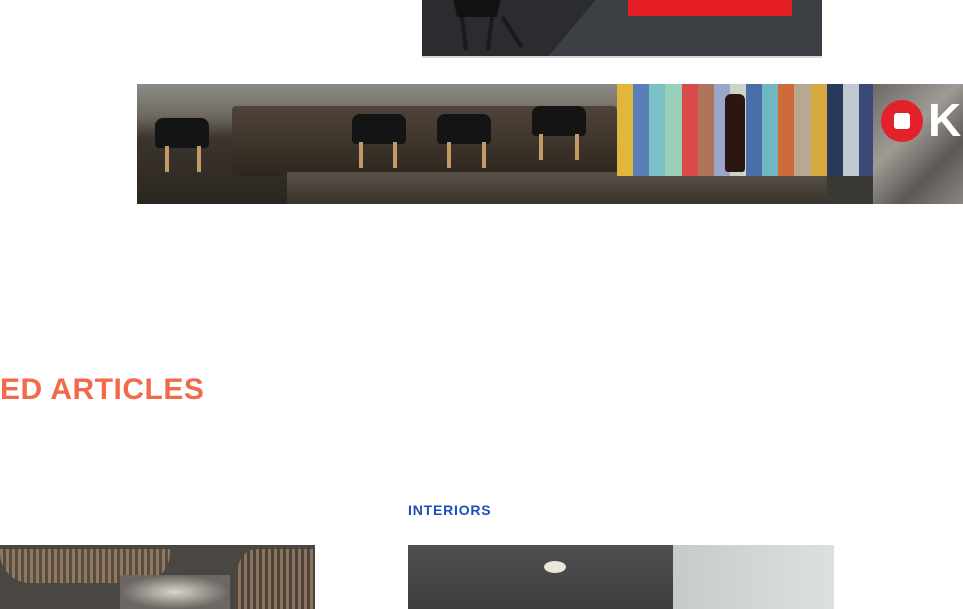 The width and height of the screenshot is (963, 609). Describe the element at coordinates (555, 567) in the screenshot. I see `ceiling-spotlight-graphic` at that location.